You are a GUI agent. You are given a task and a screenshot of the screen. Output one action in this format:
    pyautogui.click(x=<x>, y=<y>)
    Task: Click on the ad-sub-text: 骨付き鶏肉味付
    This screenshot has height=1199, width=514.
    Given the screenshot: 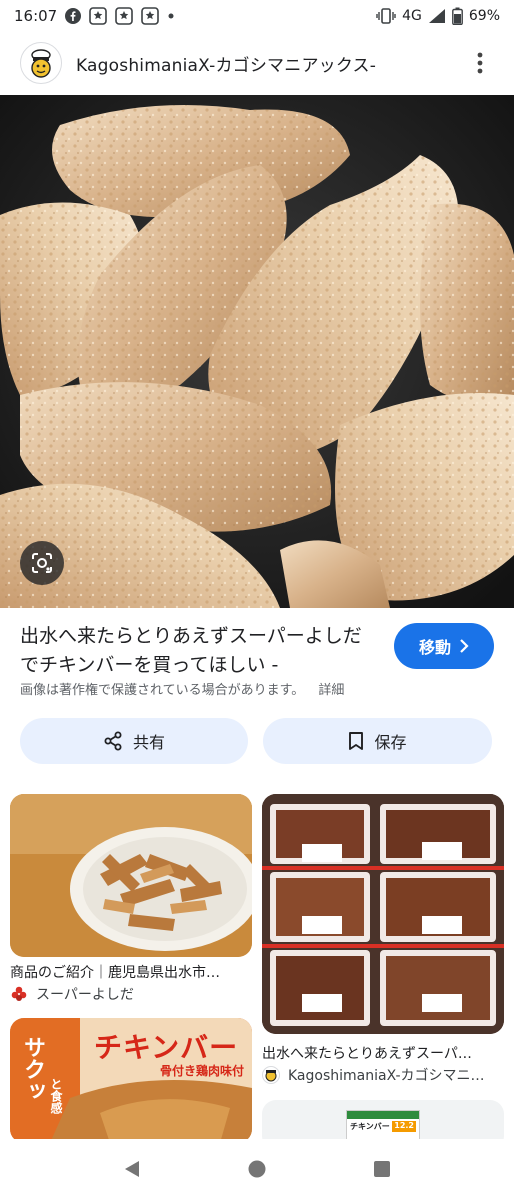 What is the action you would take?
    pyautogui.click(x=202, y=1071)
    